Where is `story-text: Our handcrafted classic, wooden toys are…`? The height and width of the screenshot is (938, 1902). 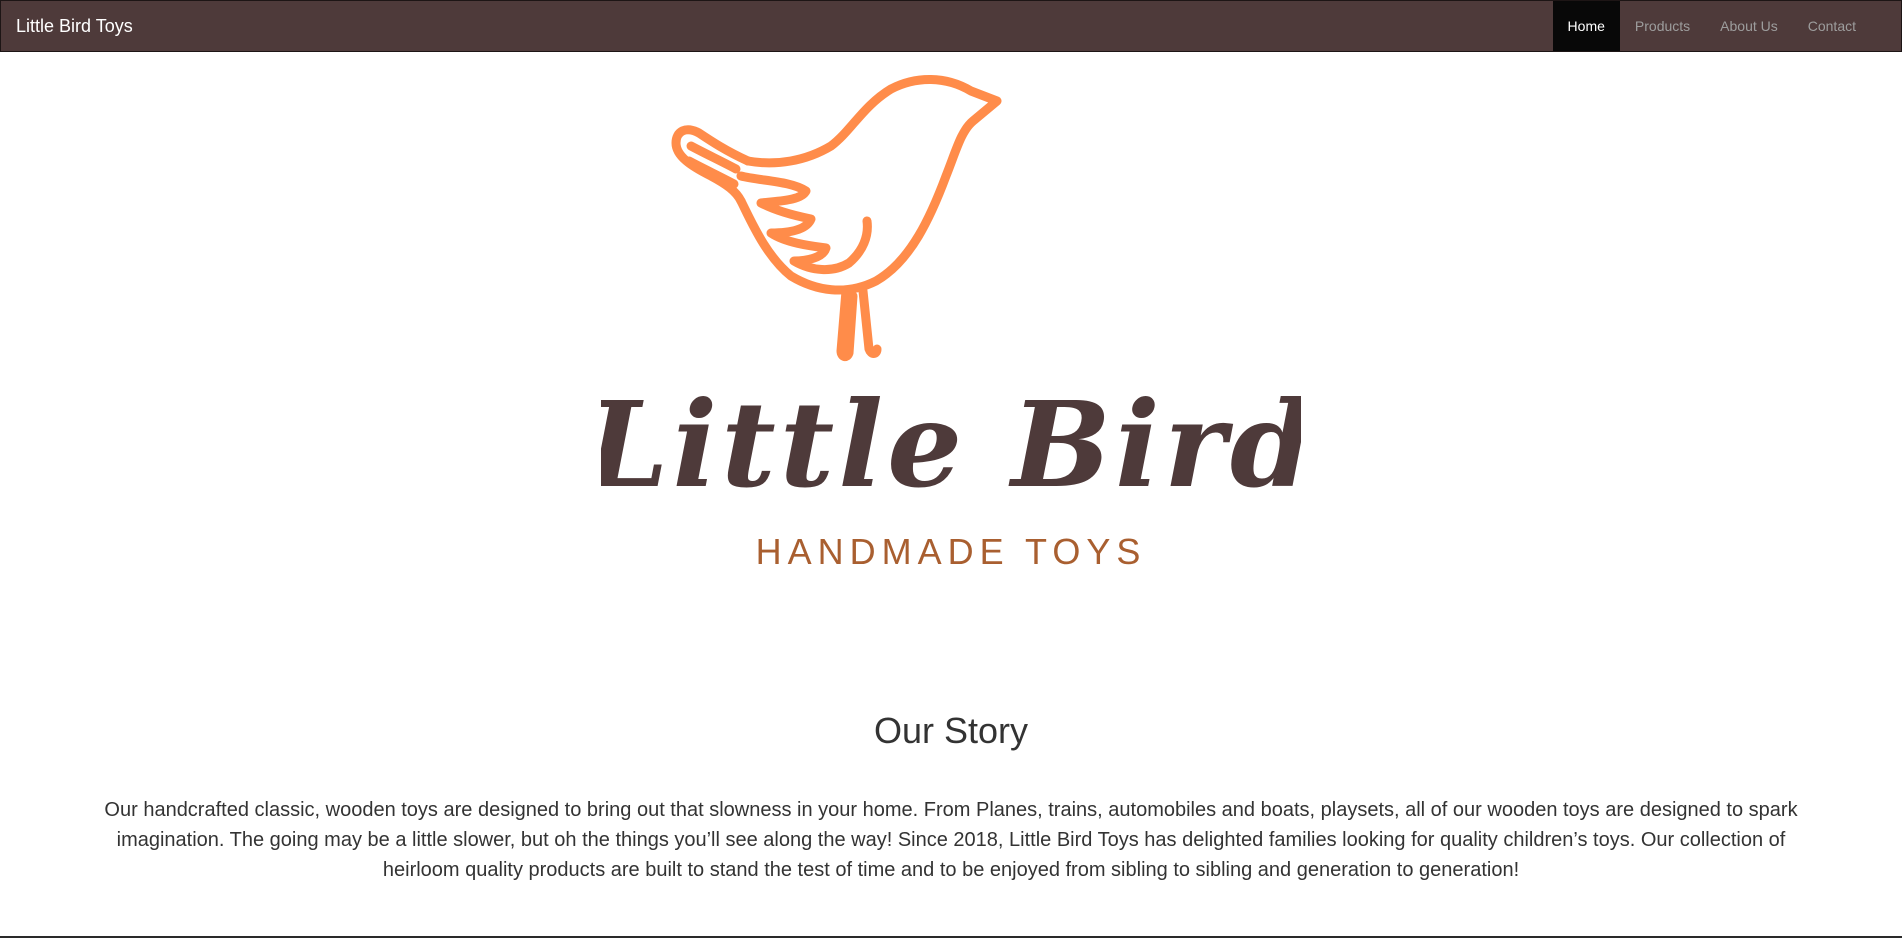 story-text: Our handcrafted classic, wooden toys are… is located at coordinates (951, 840).